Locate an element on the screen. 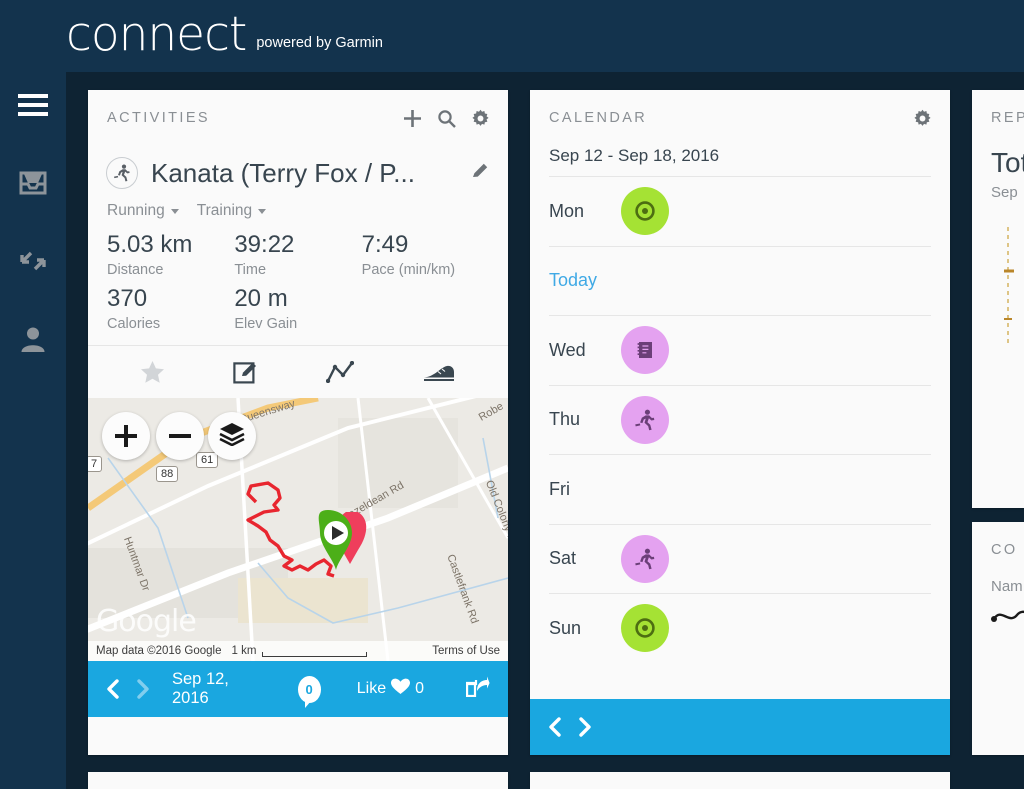  connections-card-header: CONNECTIONS is located at coordinates (740, 780).